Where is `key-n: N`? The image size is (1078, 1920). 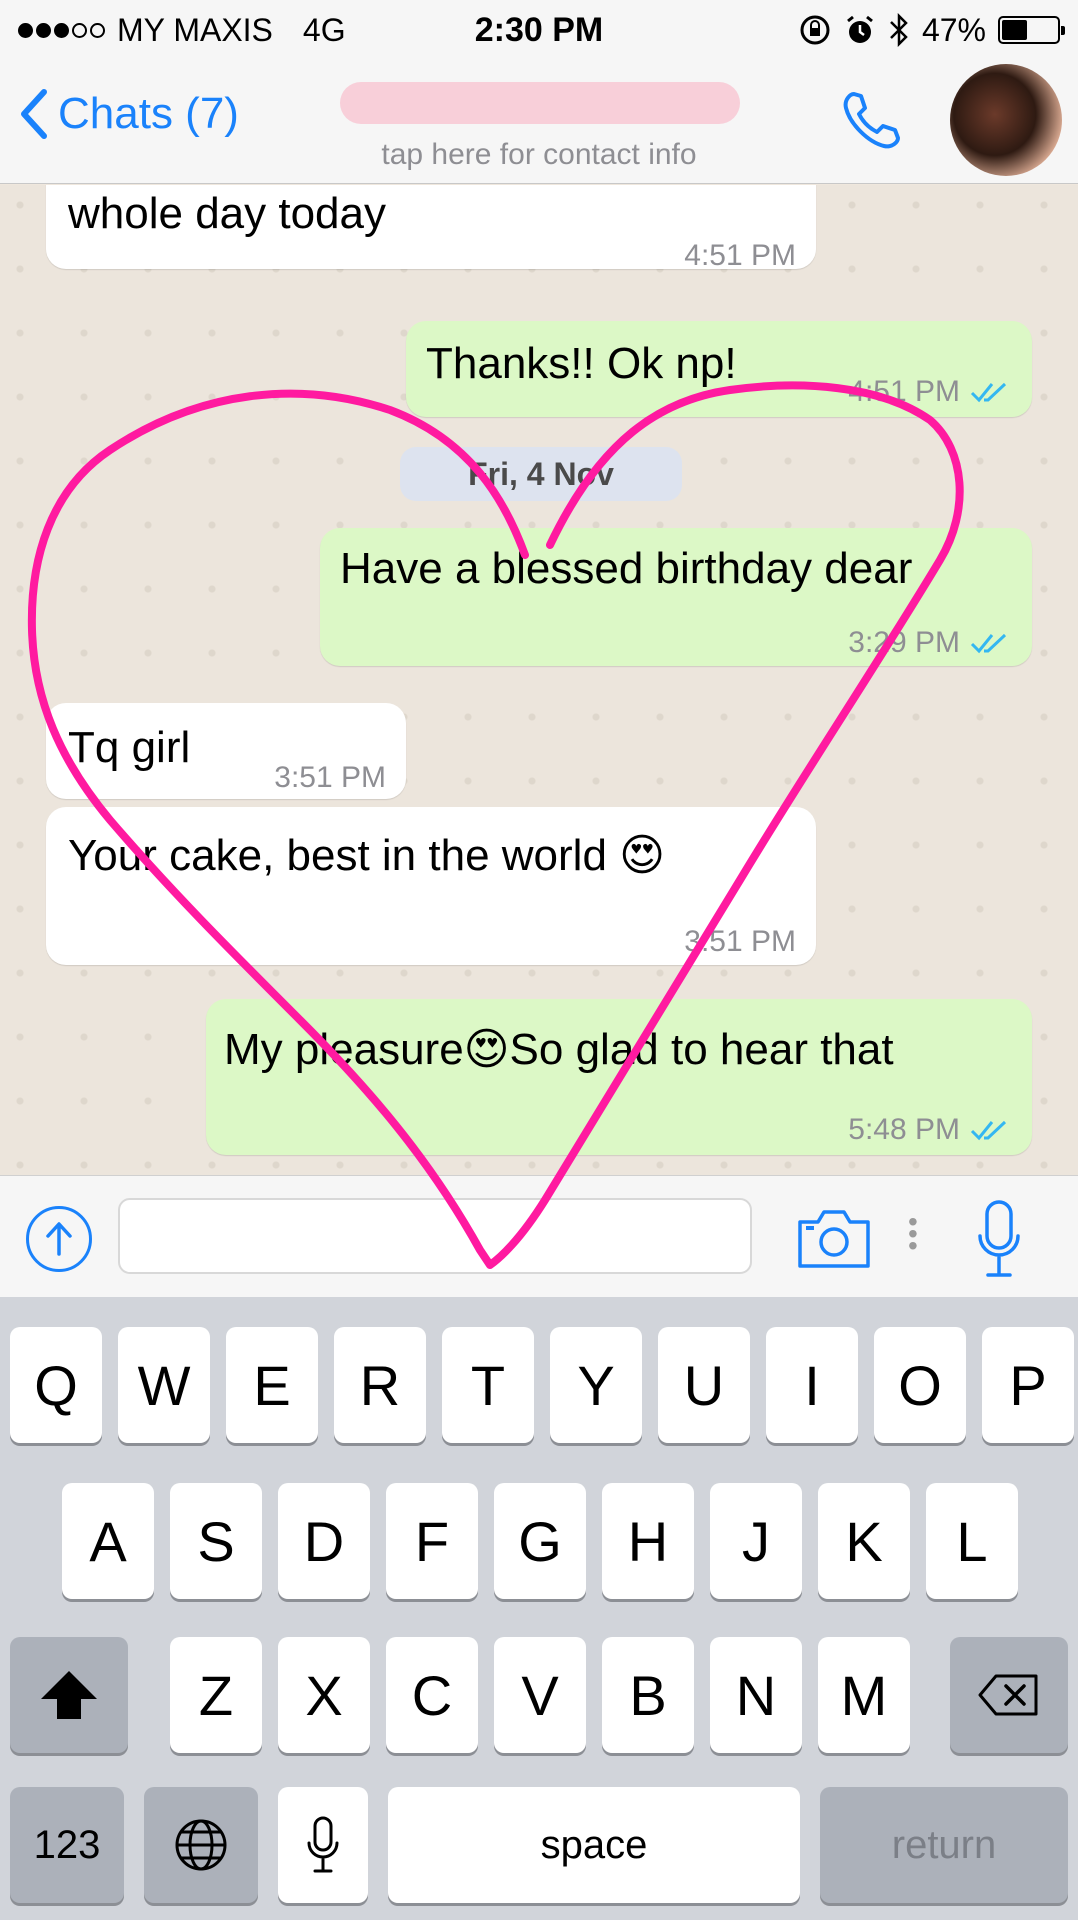
key-n: N is located at coordinates (756, 1695).